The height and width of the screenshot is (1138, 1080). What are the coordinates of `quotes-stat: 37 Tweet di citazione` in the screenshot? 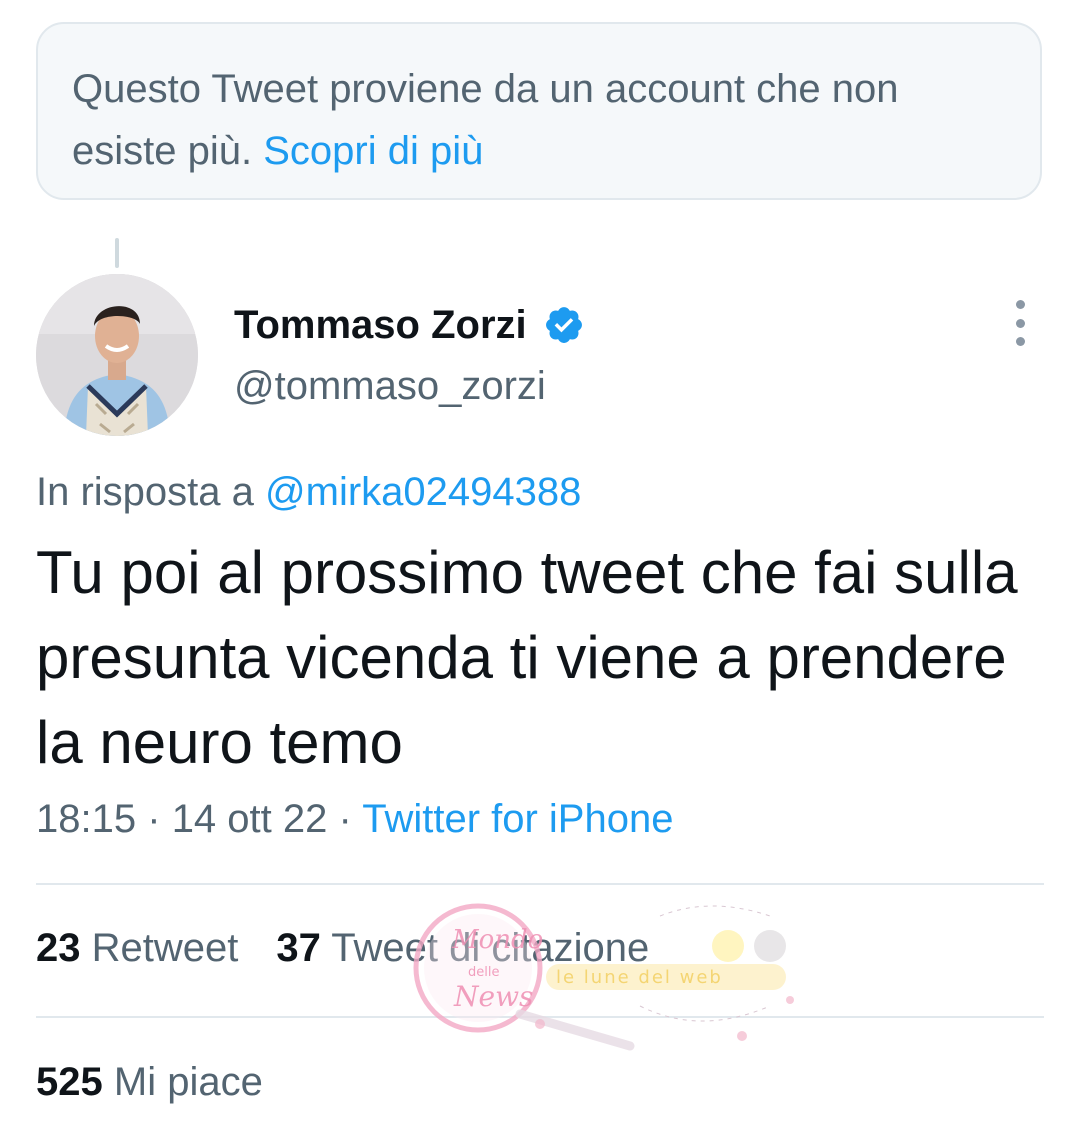 It's located at (462, 948).